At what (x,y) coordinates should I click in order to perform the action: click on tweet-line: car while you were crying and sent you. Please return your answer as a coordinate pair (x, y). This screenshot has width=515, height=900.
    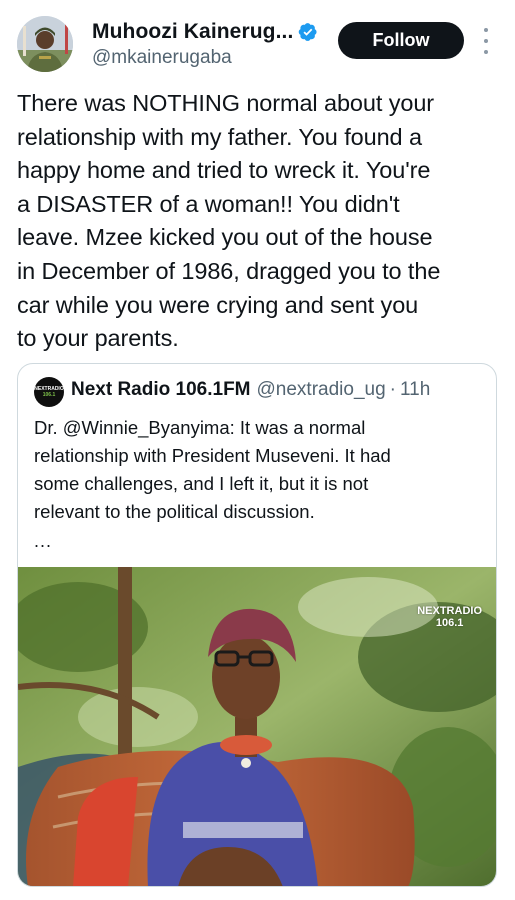
    Looking at the image, I should click on (218, 304).